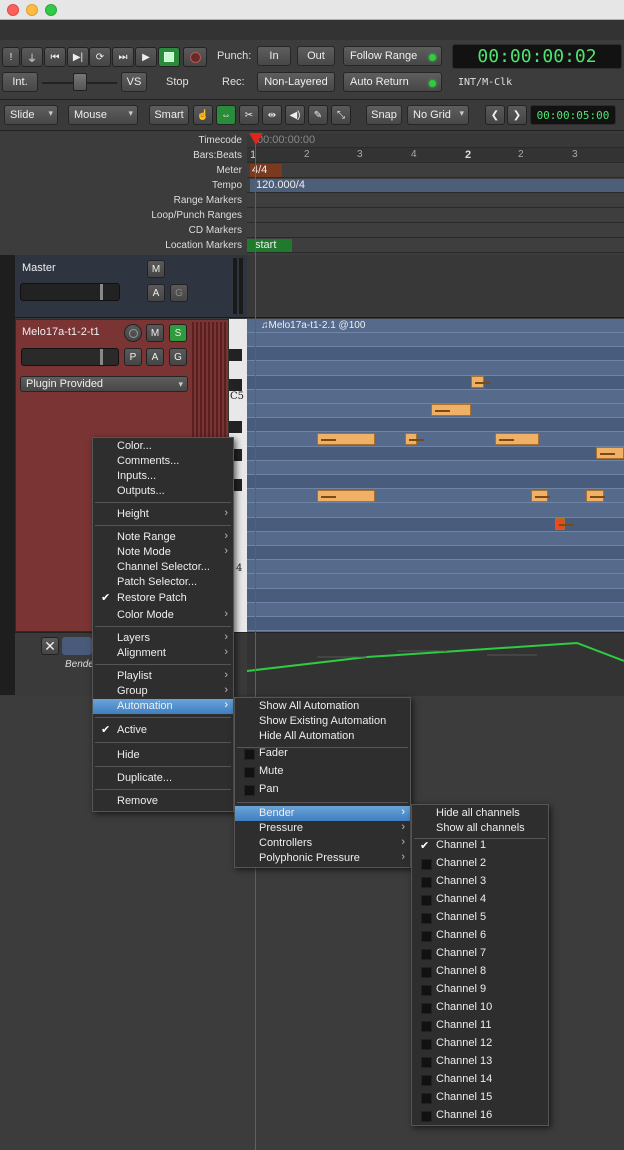 The image size is (624, 1150). What do you see at coordinates (104, 384) in the screenshot?
I see `plugin-dropdown: Plugin Provided` at bounding box center [104, 384].